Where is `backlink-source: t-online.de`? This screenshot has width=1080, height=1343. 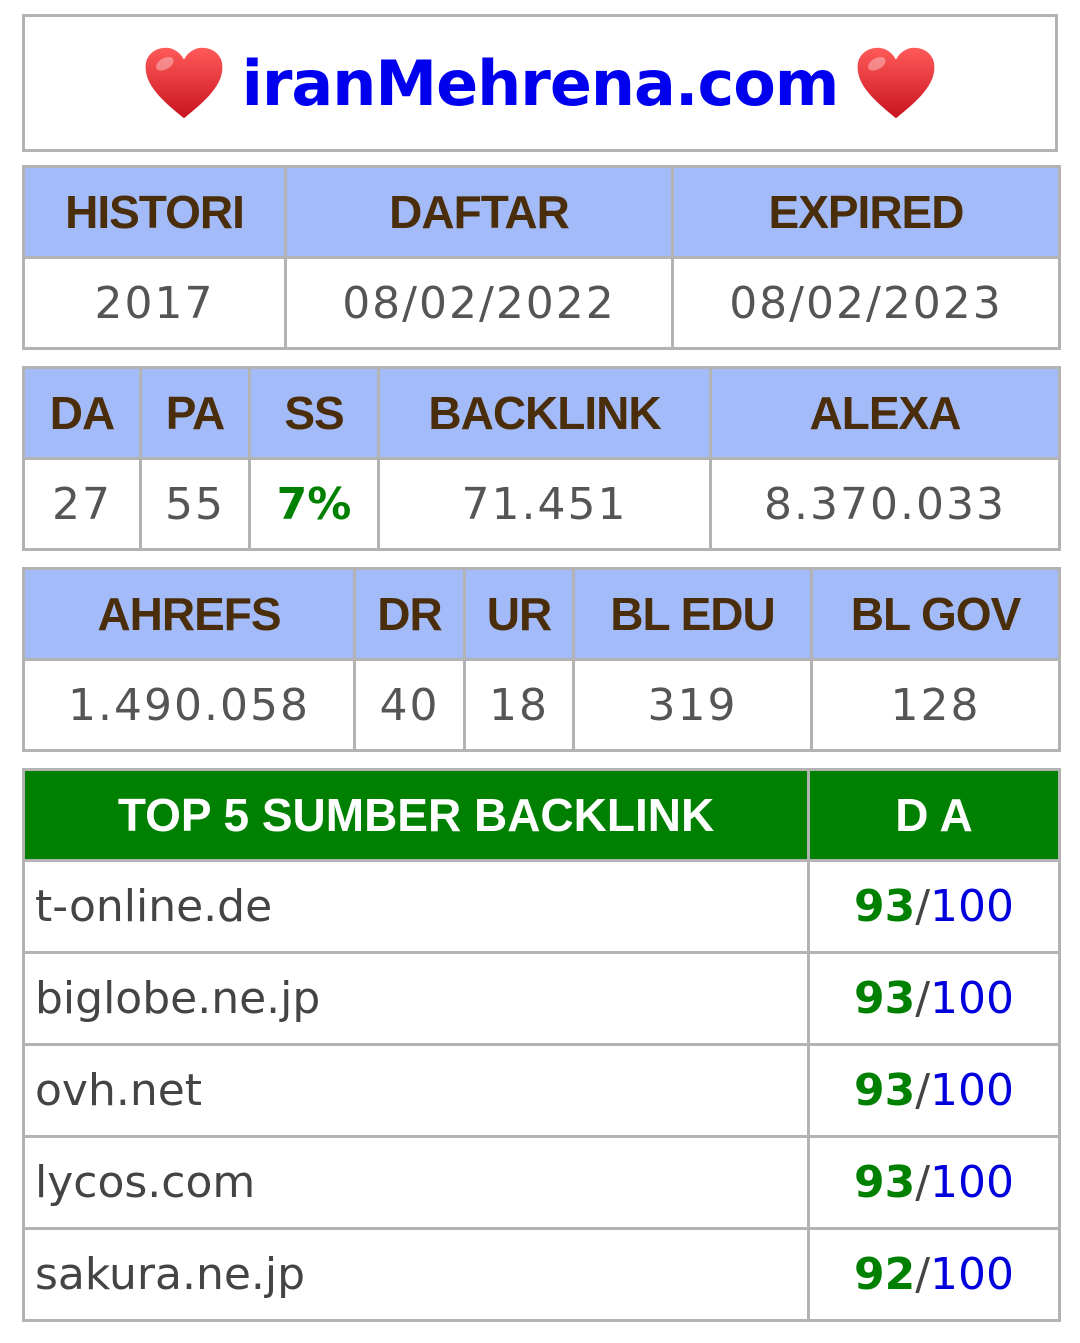
backlink-source: t-online.de is located at coordinates (416, 906).